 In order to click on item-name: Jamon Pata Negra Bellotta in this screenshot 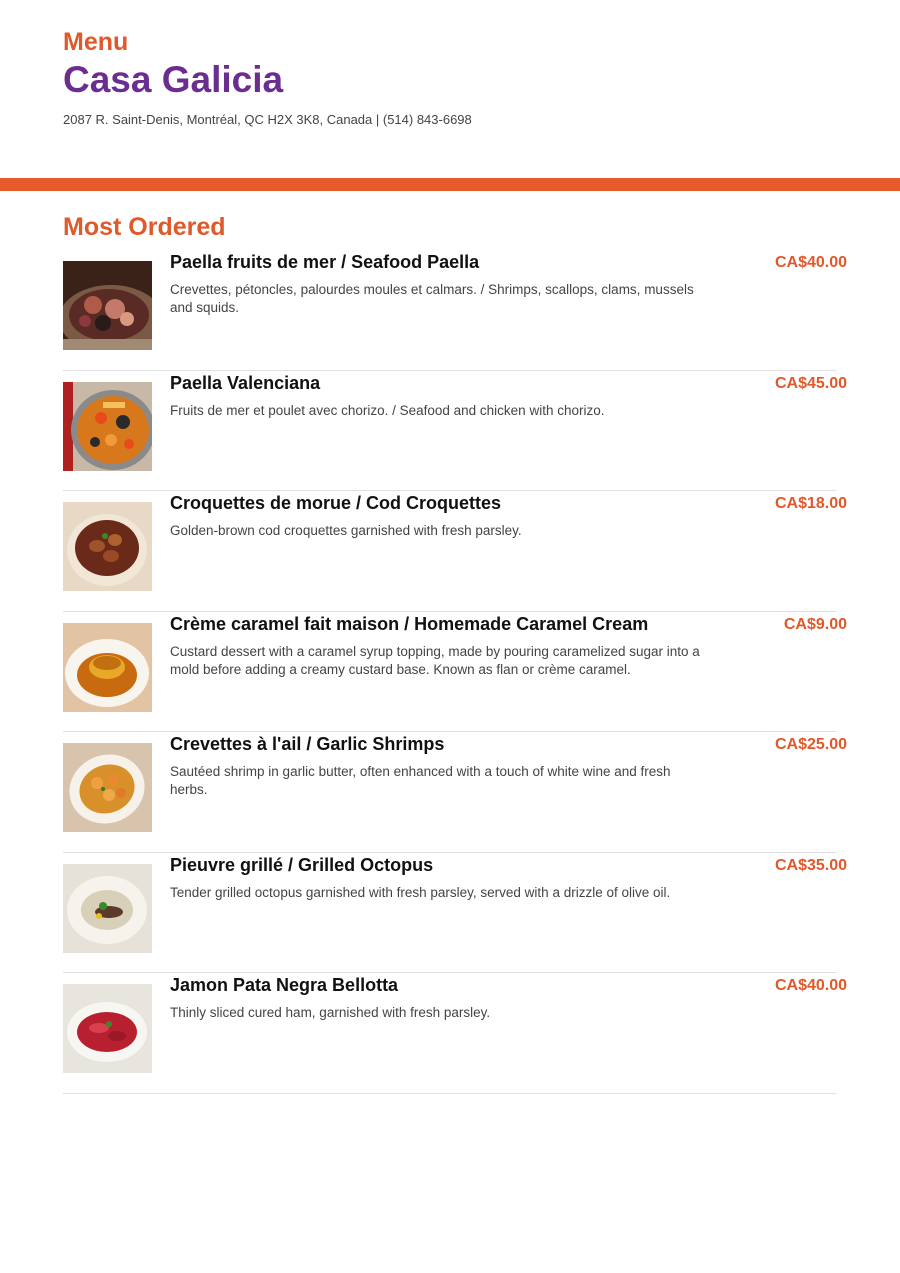, I will do `click(284, 985)`.